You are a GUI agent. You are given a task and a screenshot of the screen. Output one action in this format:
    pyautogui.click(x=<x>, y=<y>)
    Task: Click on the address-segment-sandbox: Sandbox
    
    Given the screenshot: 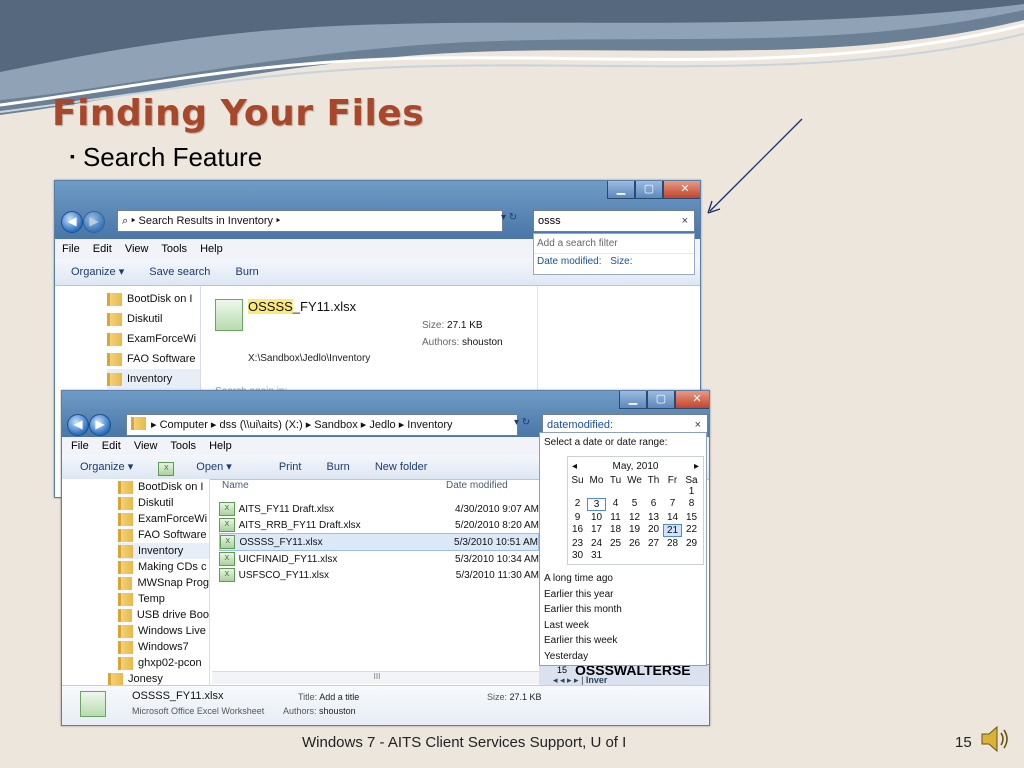 What is the action you would take?
    pyautogui.click(x=335, y=425)
    